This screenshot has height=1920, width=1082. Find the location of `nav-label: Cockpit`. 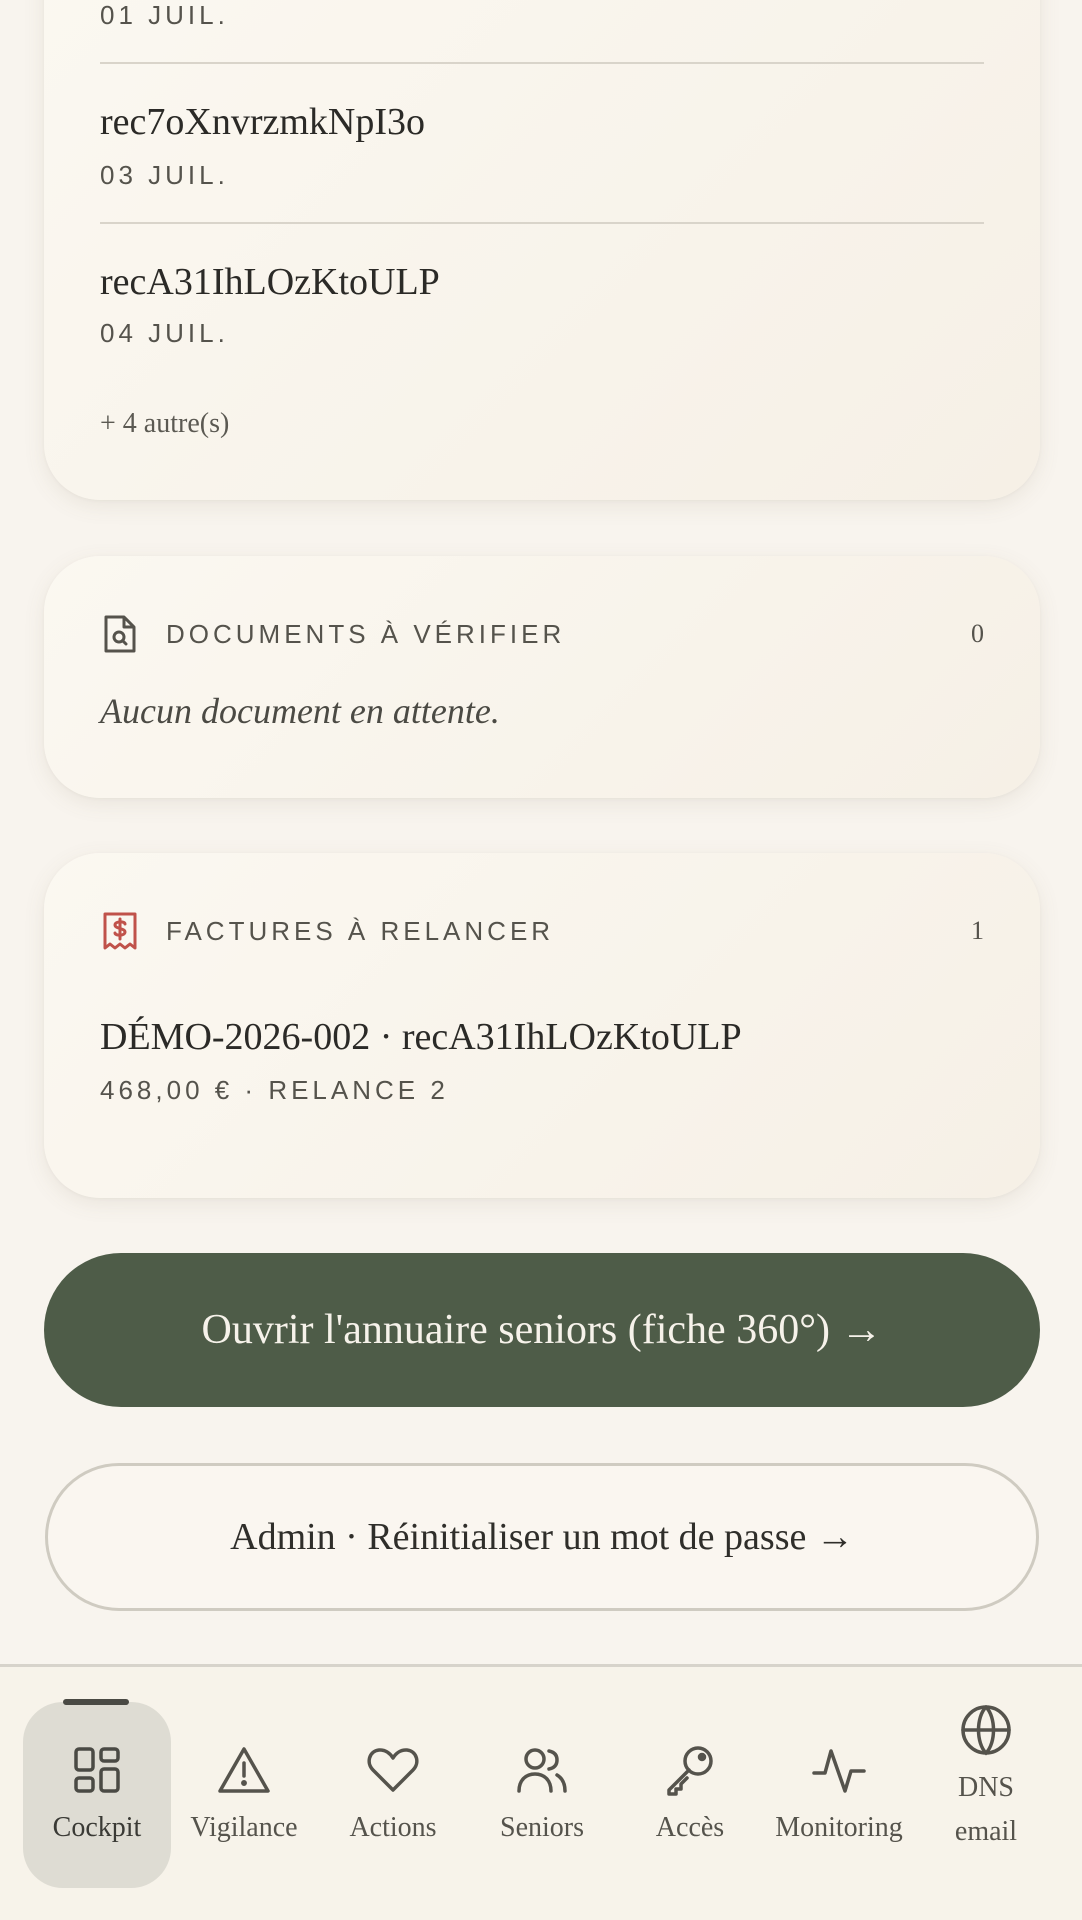

nav-label: Cockpit is located at coordinates (97, 1827).